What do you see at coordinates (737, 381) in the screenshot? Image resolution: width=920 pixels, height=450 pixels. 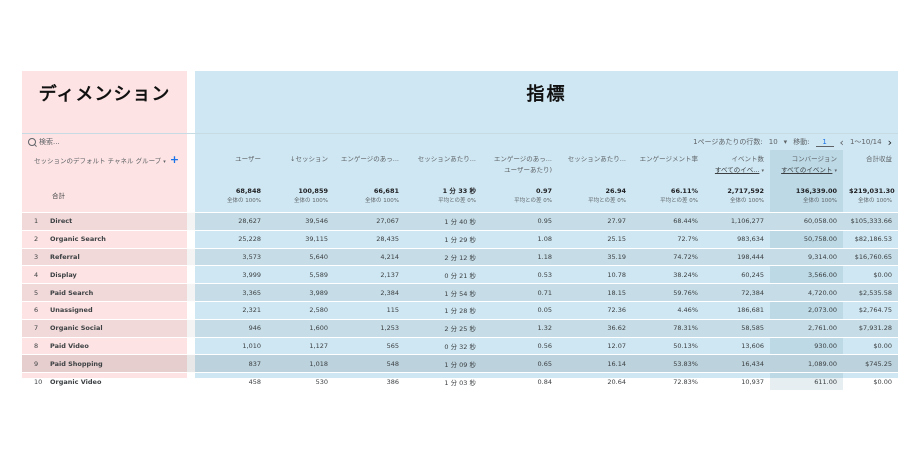 I see `metric-cell: 10,937` at bounding box center [737, 381].